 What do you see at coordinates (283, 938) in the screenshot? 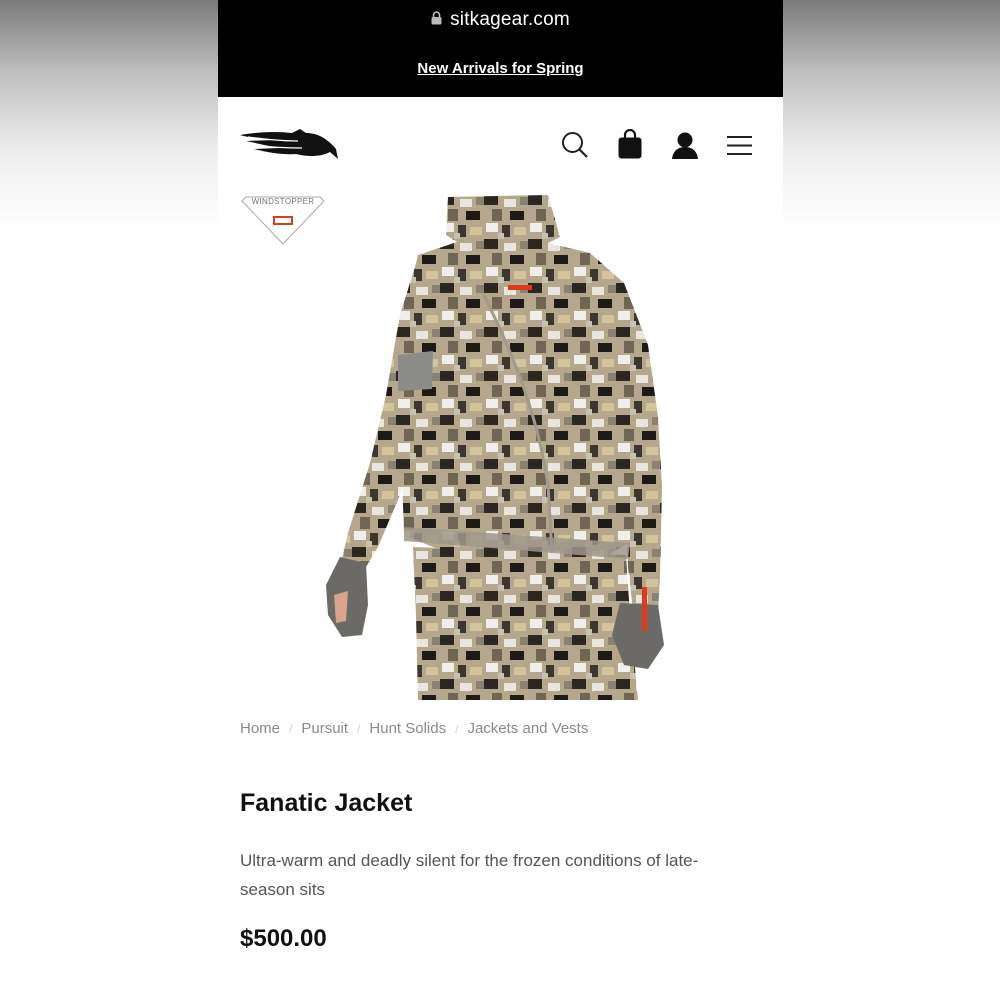
I see `product-price: $500.00` at bounding box center [283, 938].